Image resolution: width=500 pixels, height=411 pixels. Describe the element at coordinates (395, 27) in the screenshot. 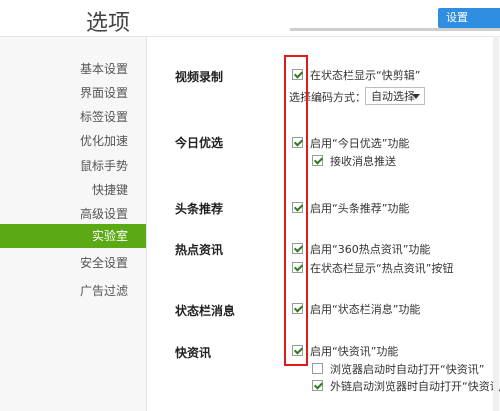

I see `clipped-option-row` at that location.